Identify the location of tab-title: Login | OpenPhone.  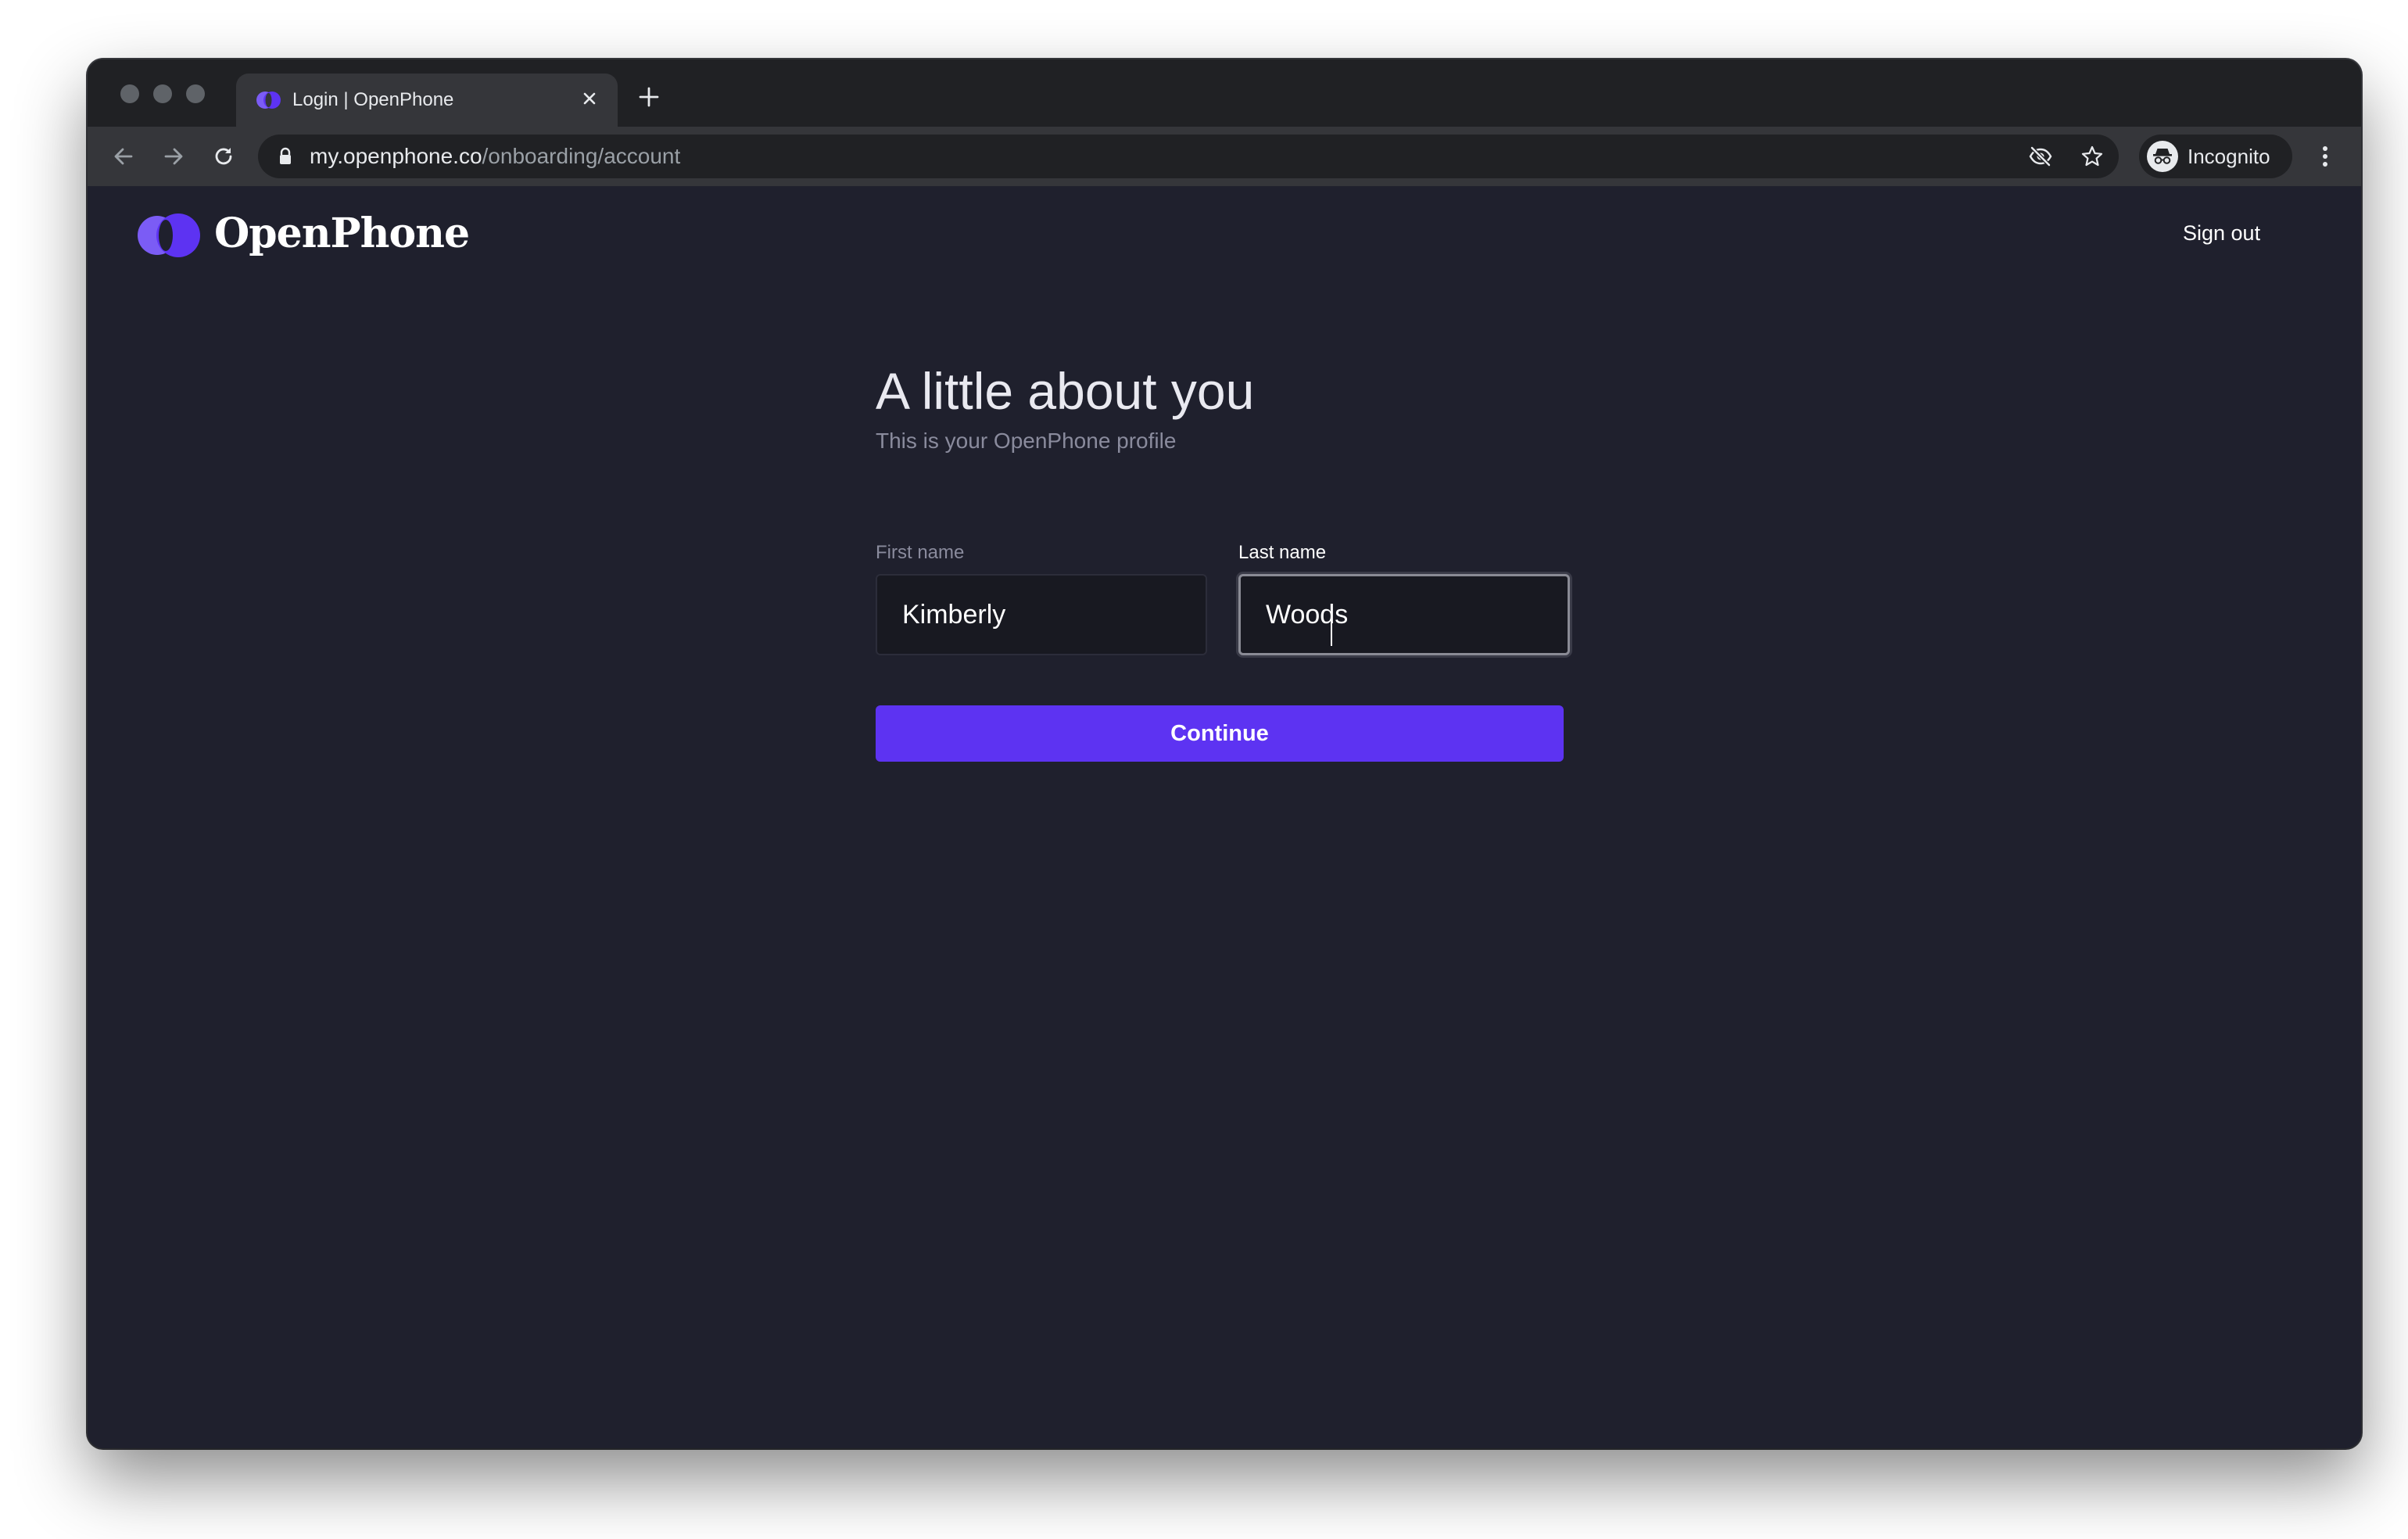
(373, 99).